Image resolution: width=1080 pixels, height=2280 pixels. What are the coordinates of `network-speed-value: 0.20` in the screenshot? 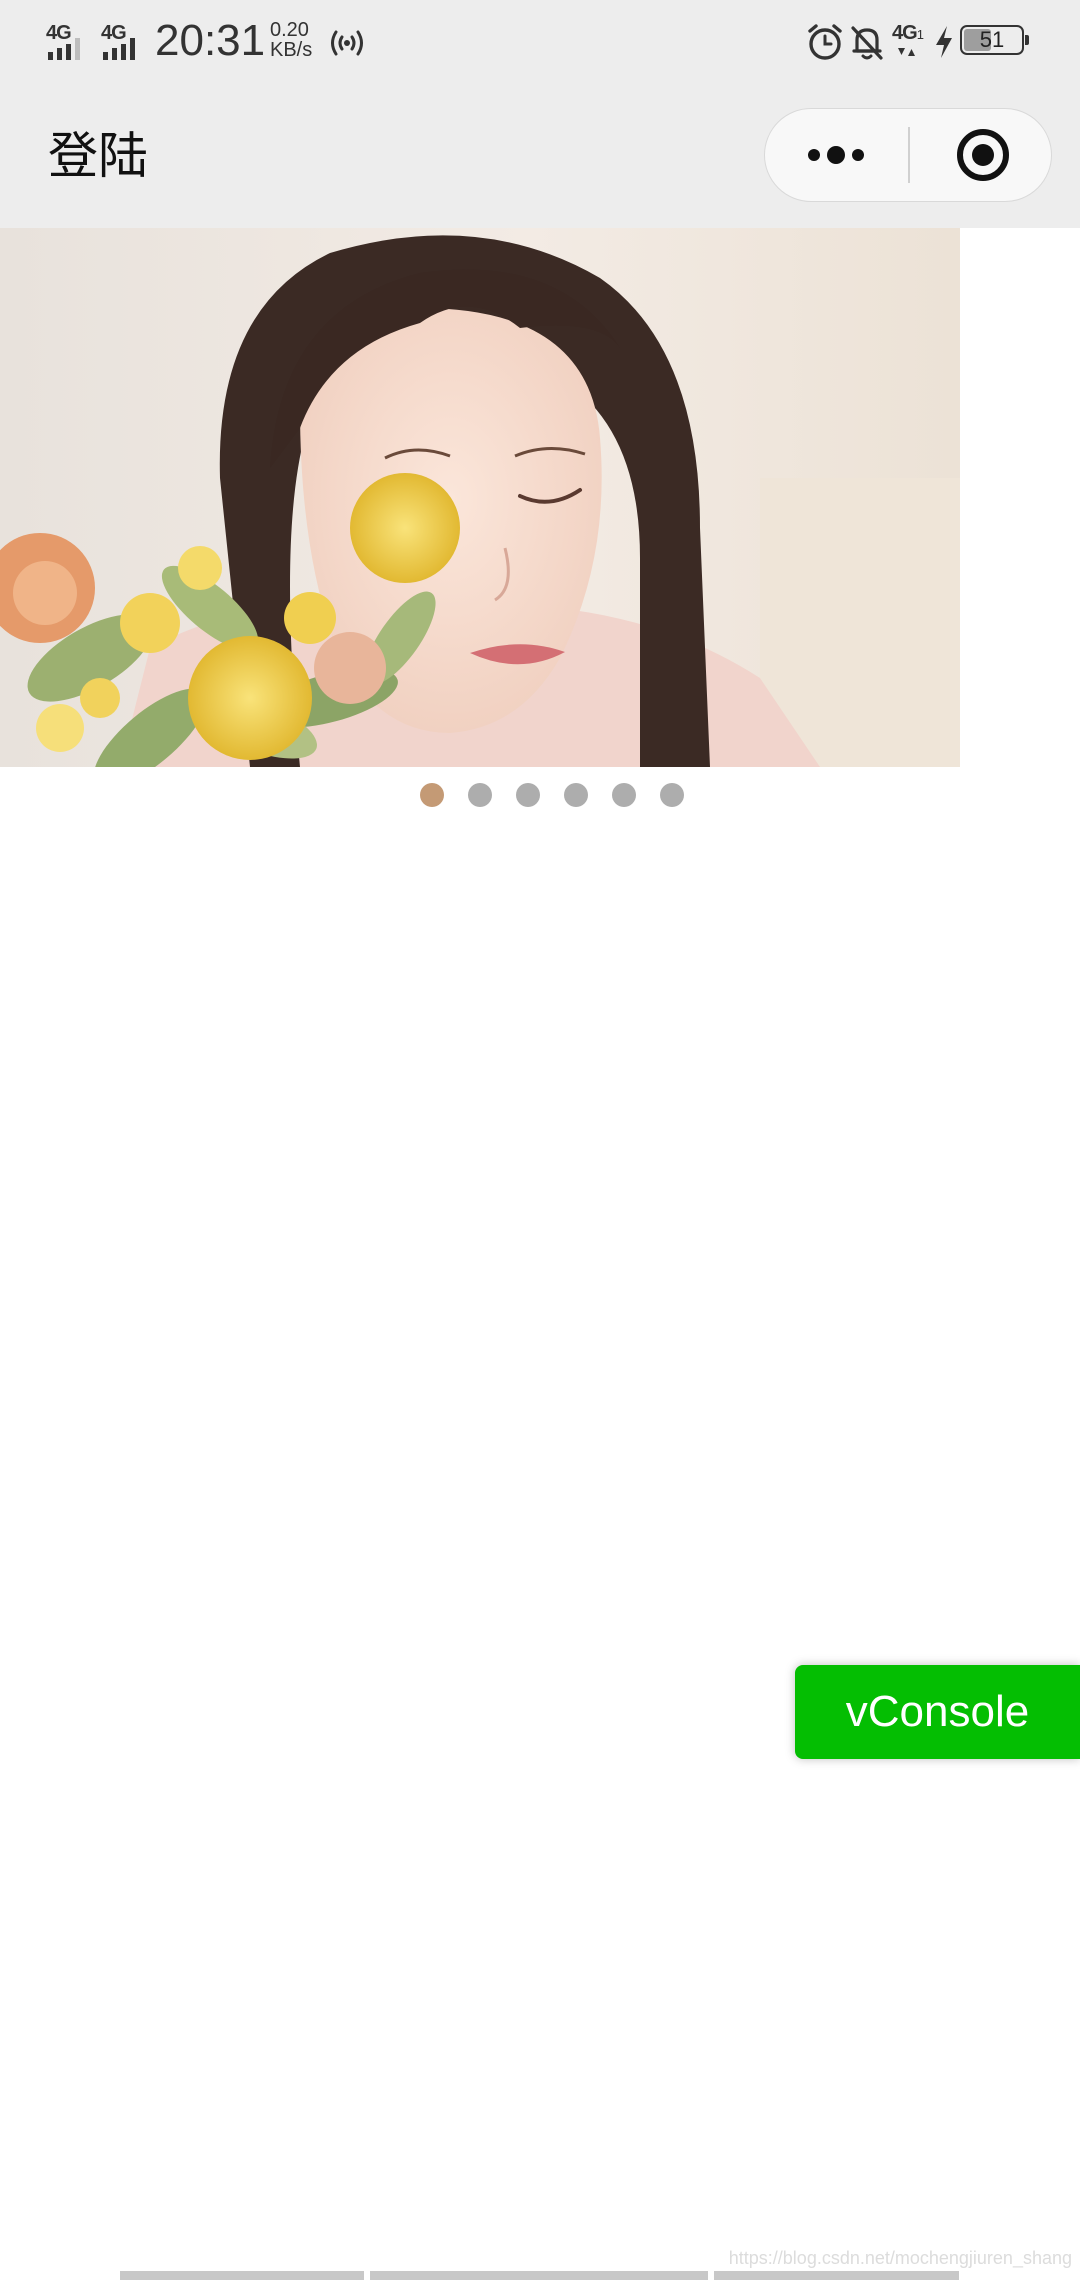 It's located at (289, 30).